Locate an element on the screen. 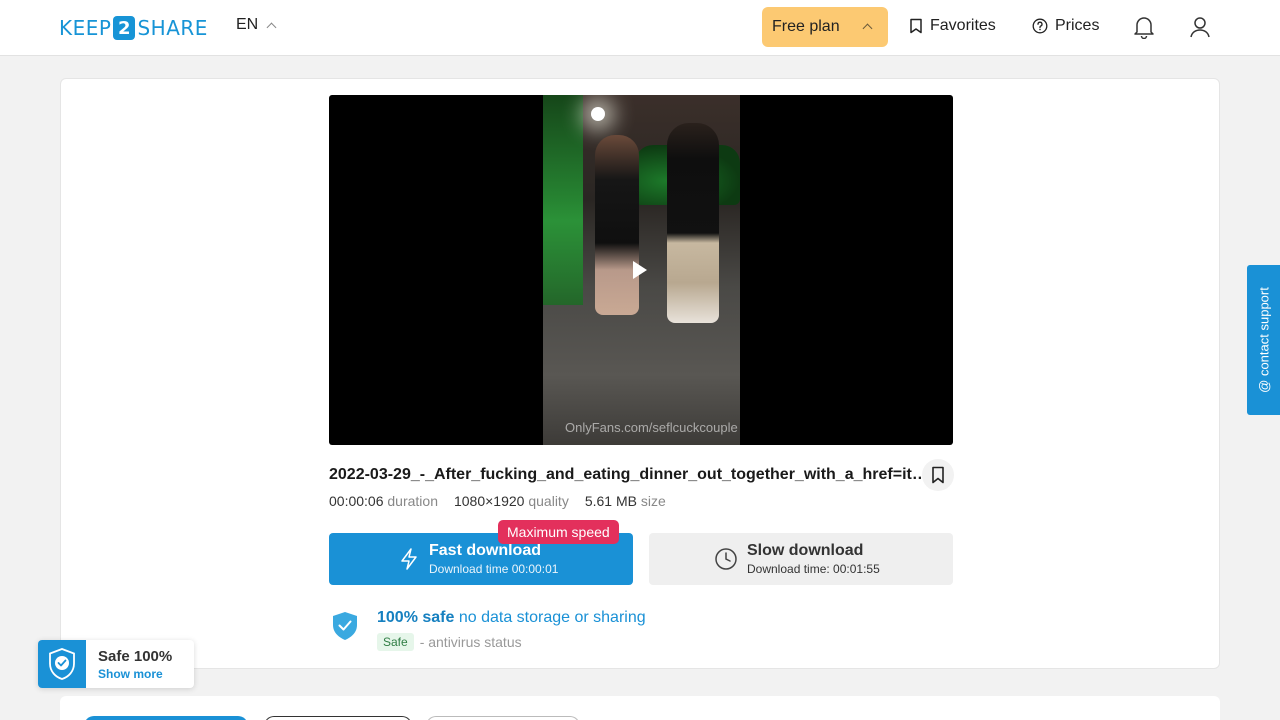 The height and width of the screenshot is (720, 1280). favorites-label: Favorites is located at coordinates (963, 25).